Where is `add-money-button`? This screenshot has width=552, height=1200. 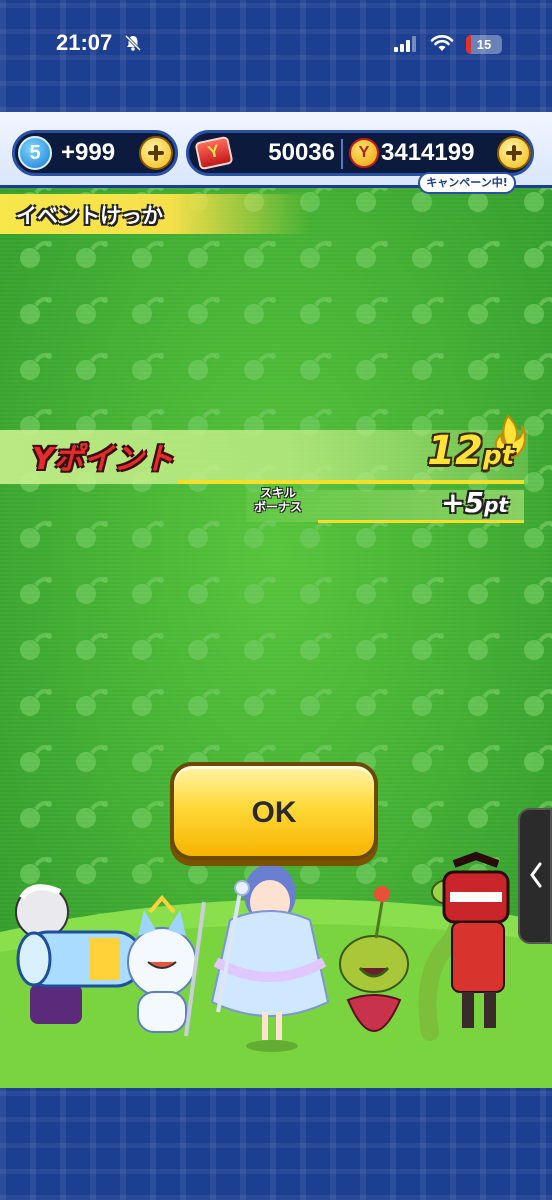 add-money-button is located at coordinates (514, 153).